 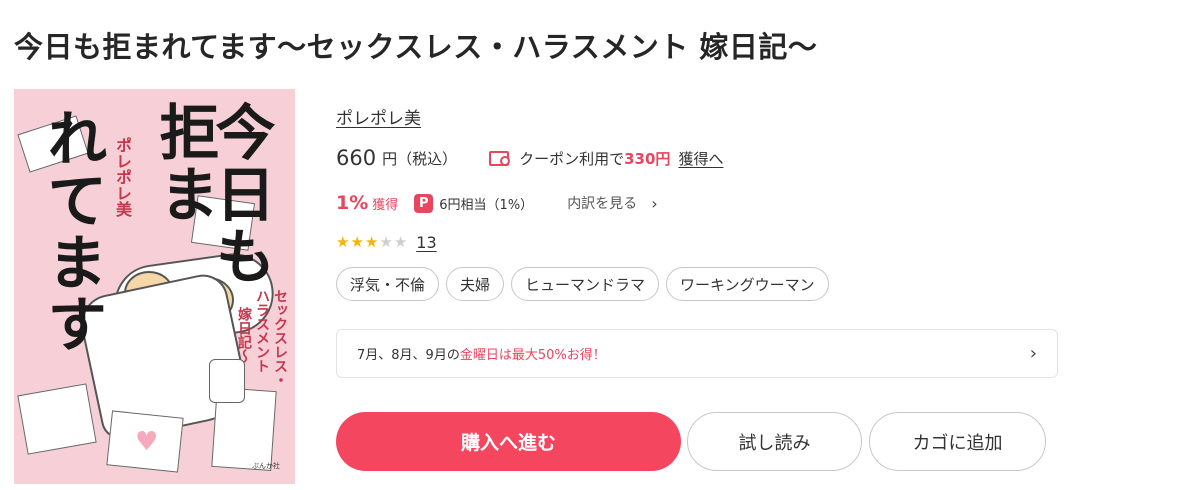 I want to click on cover-title-line: 今日も, so click(x=240, y=194).